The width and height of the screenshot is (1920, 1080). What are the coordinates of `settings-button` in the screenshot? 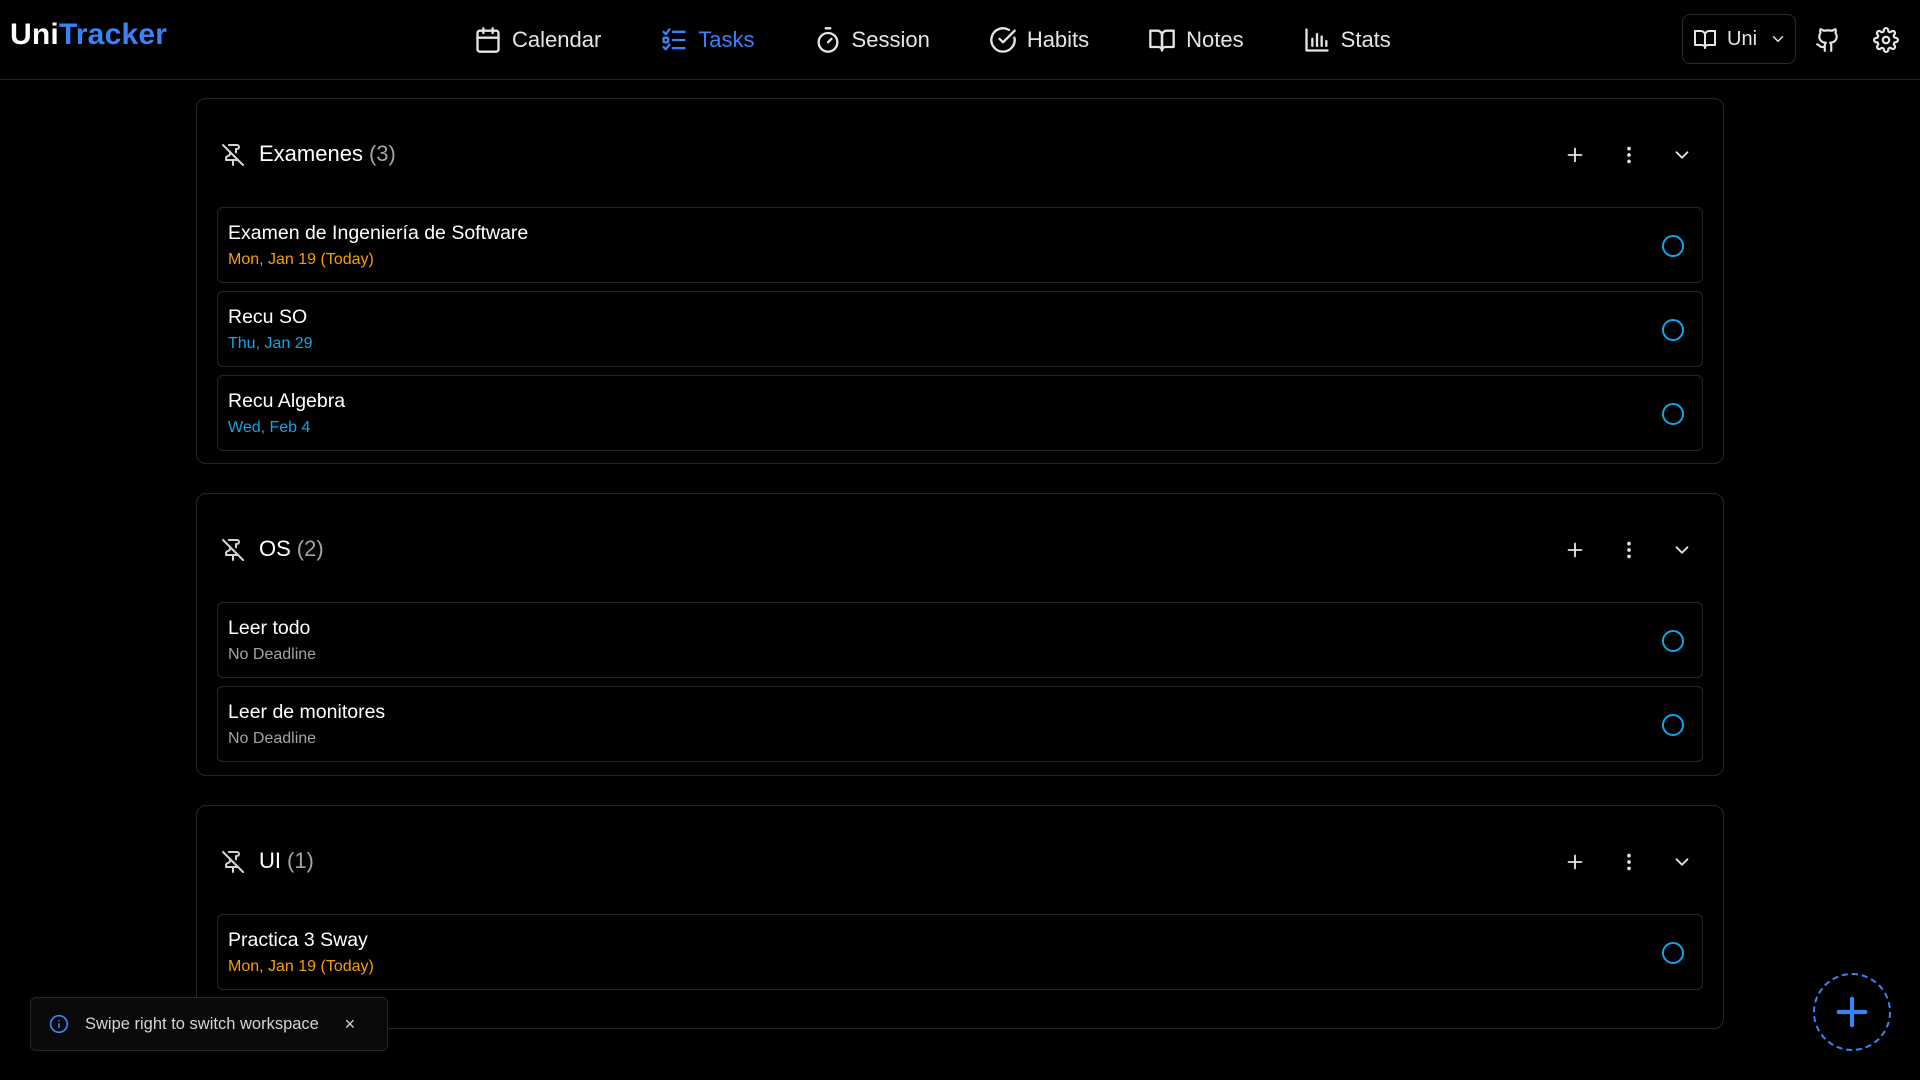 It's located at (1886, 40).